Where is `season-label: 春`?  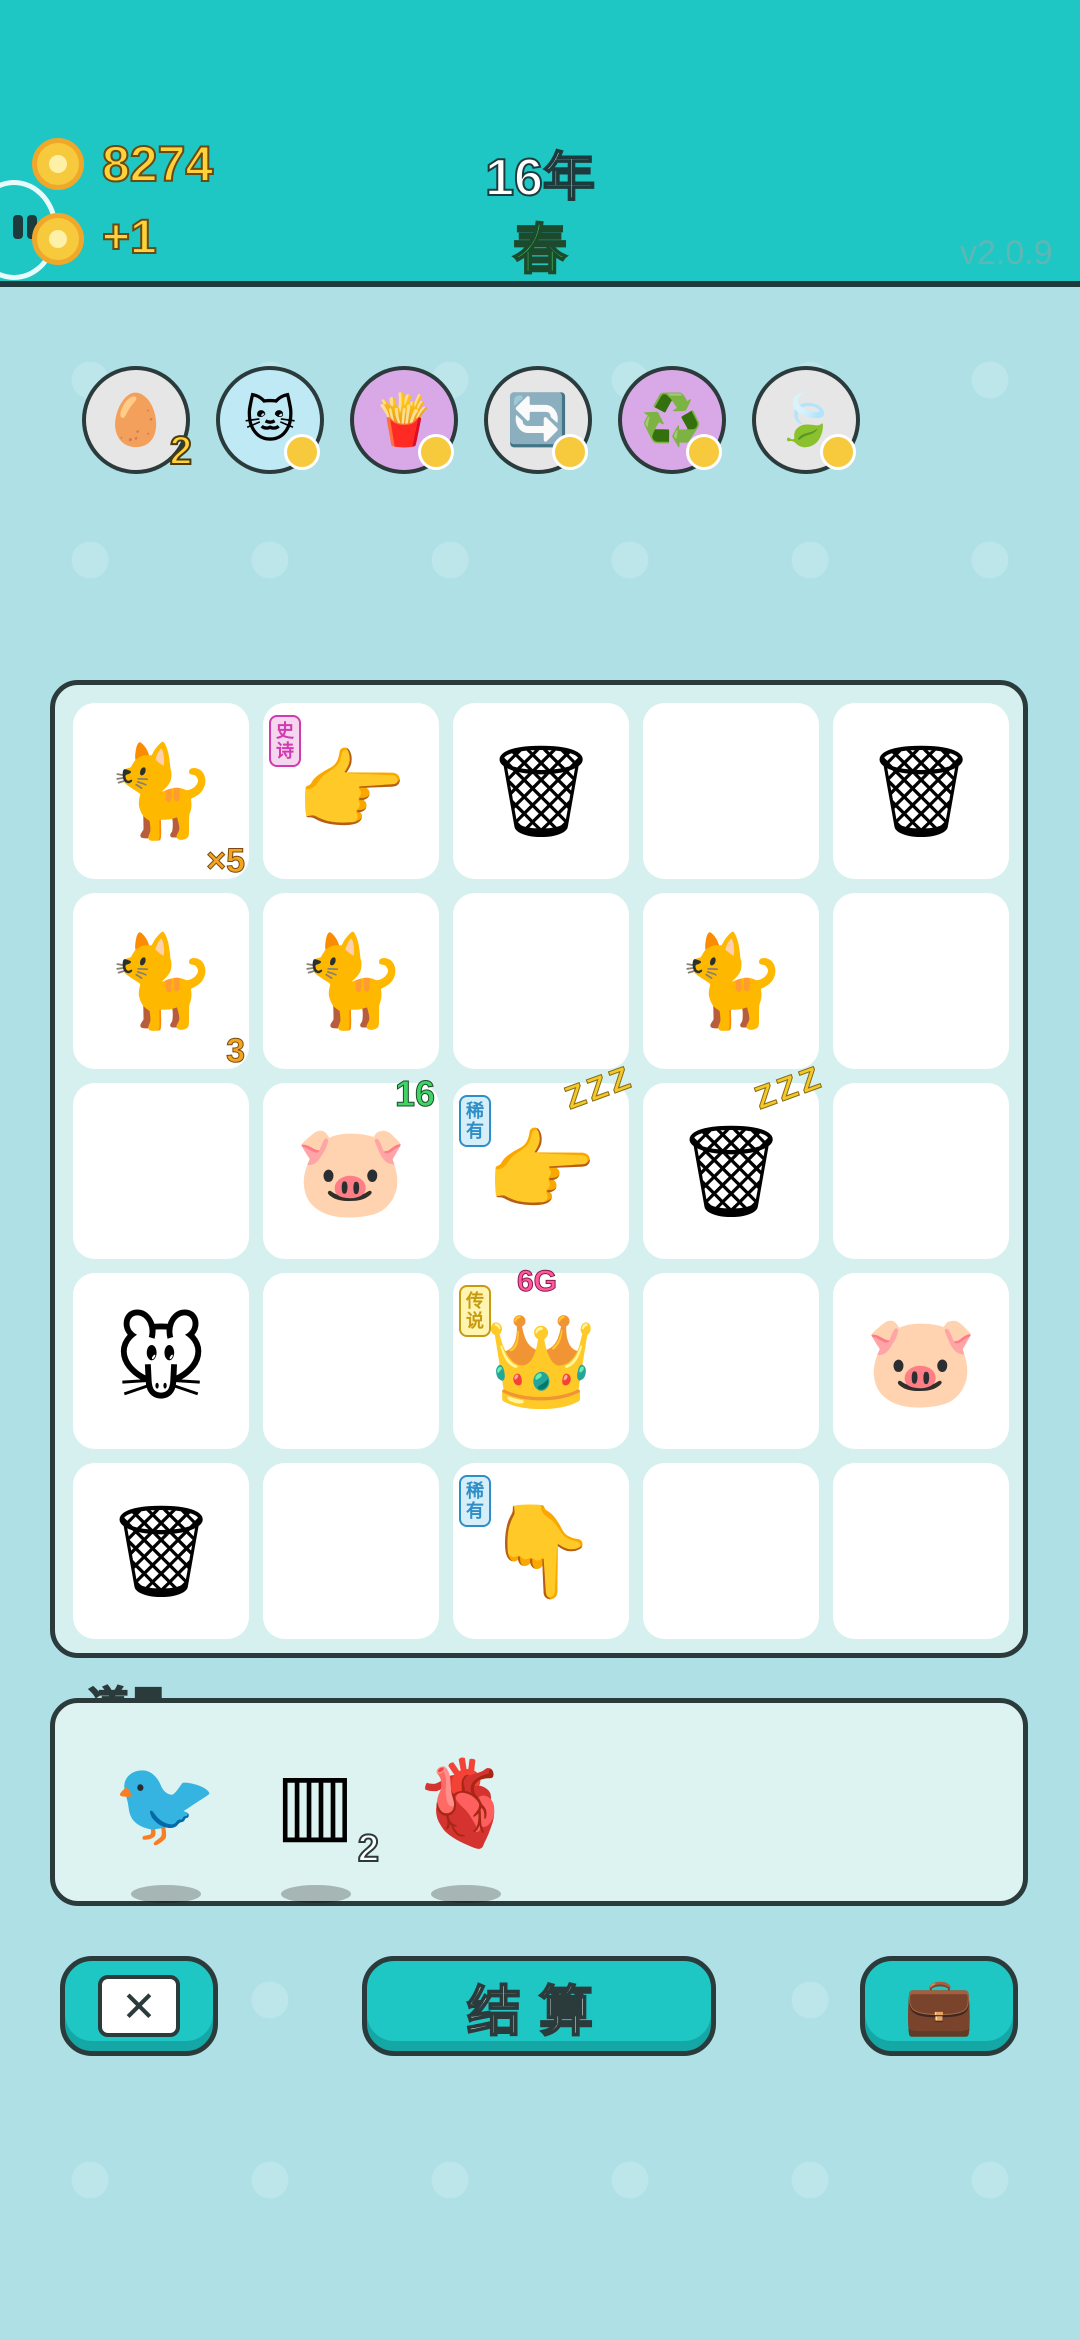 season-label: 春 is located at coordinates (540, 250).